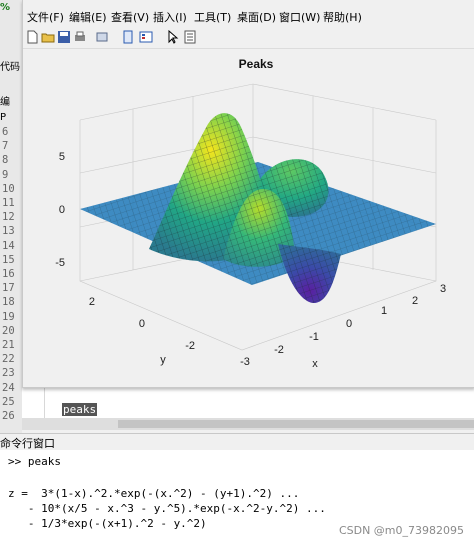 This screenshot has height=542, width=474. Describe the element at coordinates (314, 337) in the screenshot. I see `x-tick-neg1: -1` at that location.